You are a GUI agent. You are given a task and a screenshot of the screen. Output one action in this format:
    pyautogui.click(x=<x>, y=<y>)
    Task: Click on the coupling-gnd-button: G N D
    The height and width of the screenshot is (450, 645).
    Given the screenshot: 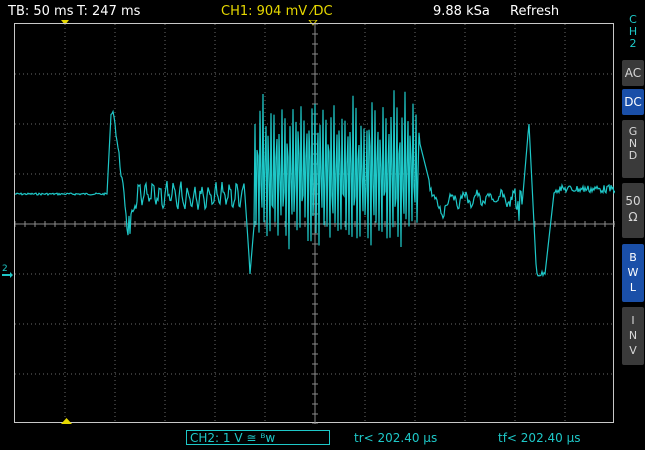 What is the action you would take?
    pyautogui.click(x=633, y=149)
    